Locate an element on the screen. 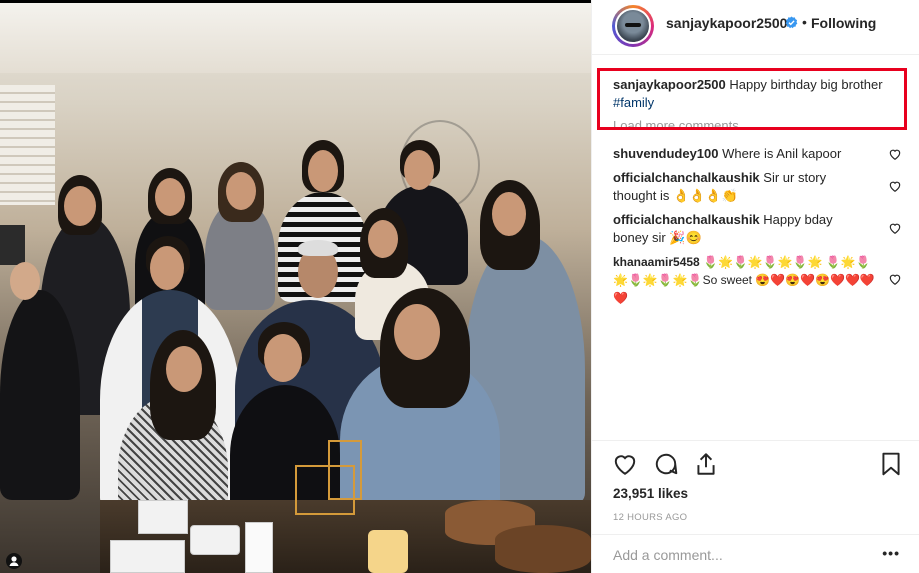 The height and width of the screenshot is (573, 919). avatar-glasses is located at coordinates (633, 25).